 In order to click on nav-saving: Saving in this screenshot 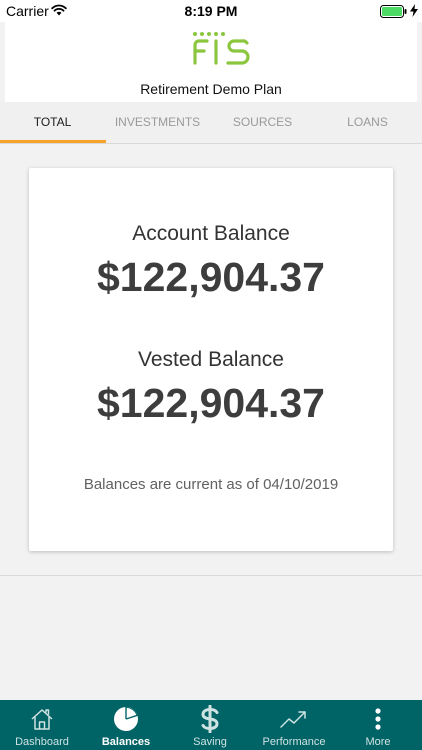, I will do `click(210, 725)`.